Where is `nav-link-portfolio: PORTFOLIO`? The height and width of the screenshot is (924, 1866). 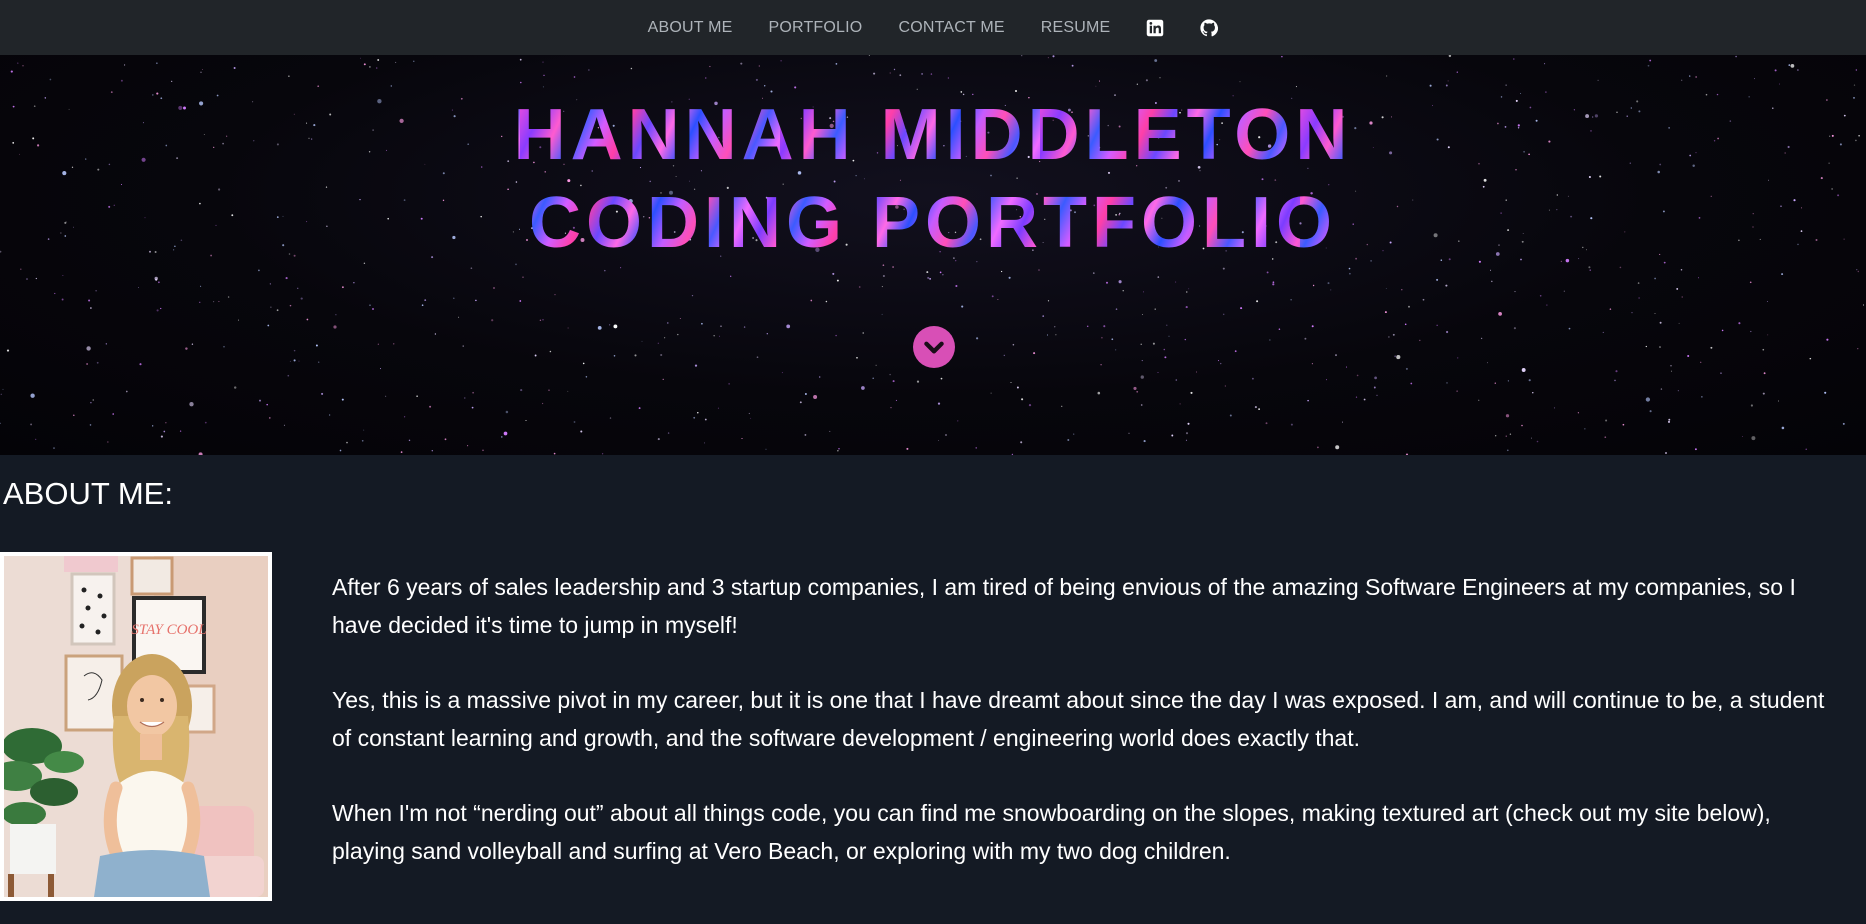 nav-link-portfolio: PORTFOLIO is located at coordinates (815, 28).